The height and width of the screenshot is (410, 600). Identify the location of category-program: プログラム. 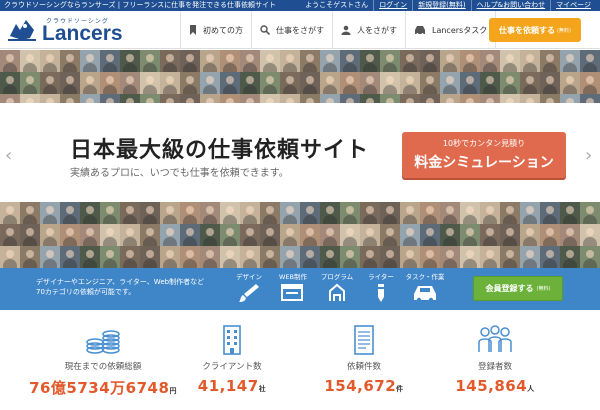
(337, 287).